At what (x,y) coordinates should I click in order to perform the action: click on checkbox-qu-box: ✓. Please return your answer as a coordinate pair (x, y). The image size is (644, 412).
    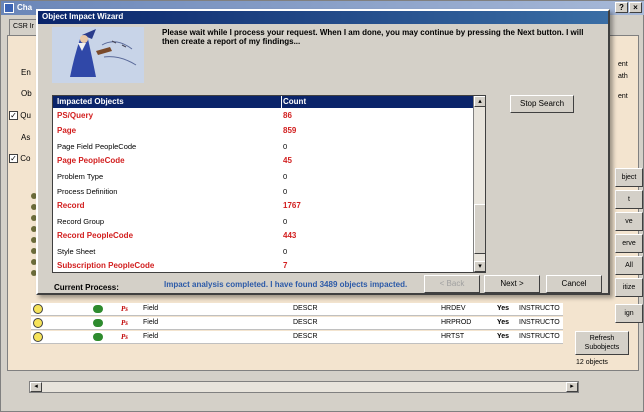
    Looking at the image, I should click on (13, 116).